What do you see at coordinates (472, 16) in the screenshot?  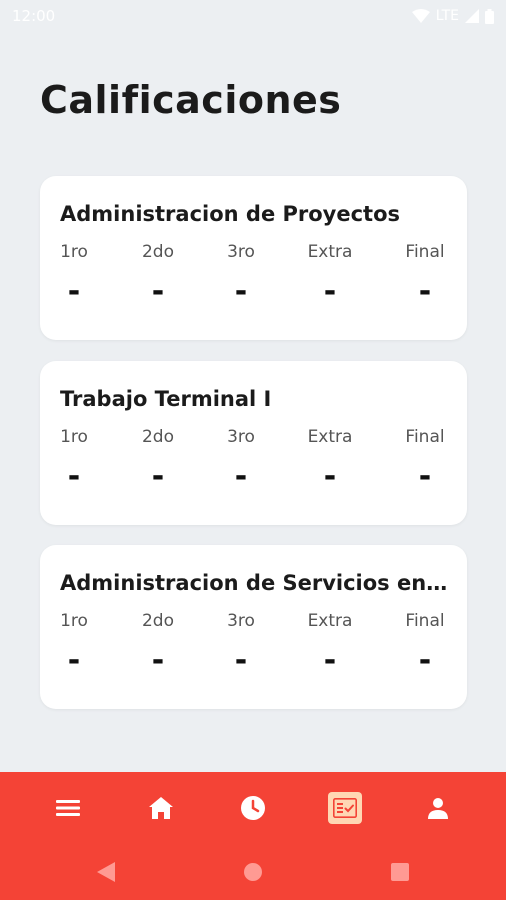 I see `signal-icon` at bounding box center [472, 16].